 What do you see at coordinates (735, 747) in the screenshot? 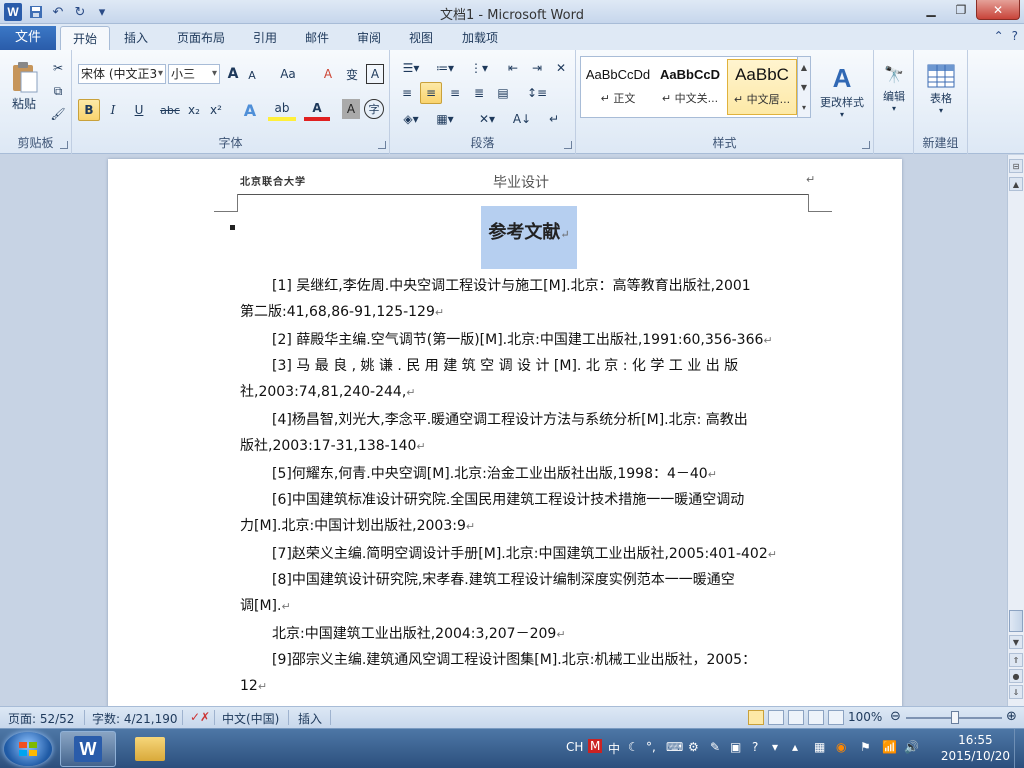
I see `ime-skin-icon: ▣` at bounding box center [735, 747].